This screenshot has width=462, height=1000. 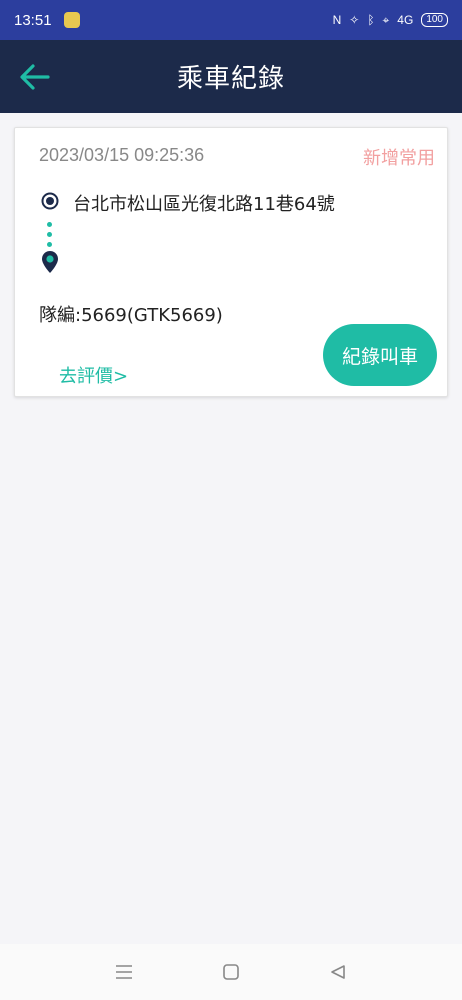 I want to click on recall-button: 紀錄叫車, so click(x=380, y=355).